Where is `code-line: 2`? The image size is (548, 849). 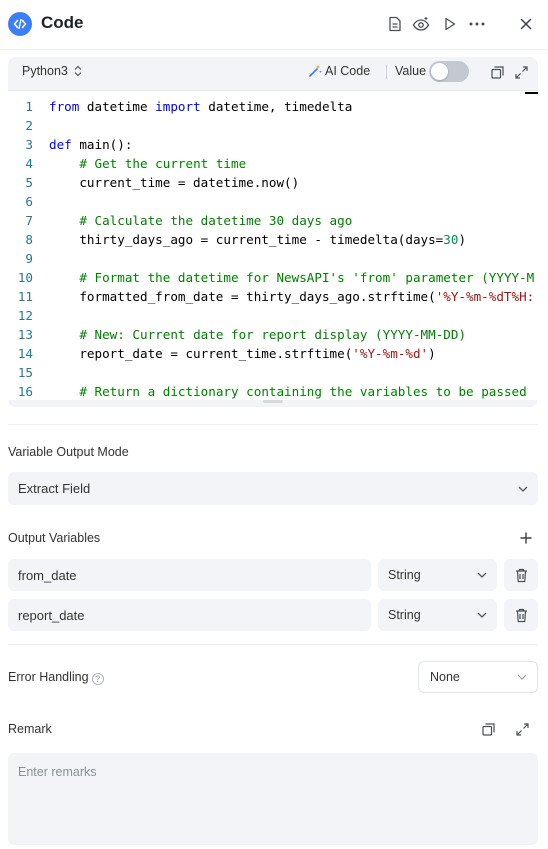 code-line: 2 is located at coordinates (273, 125).